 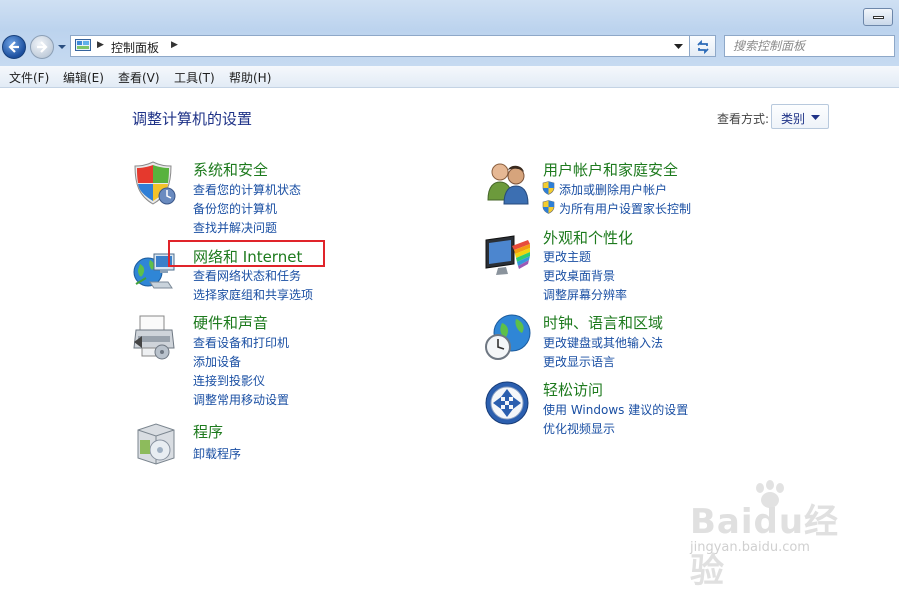 I want to click on arrow-left-icon, so click(x=13, y=47).